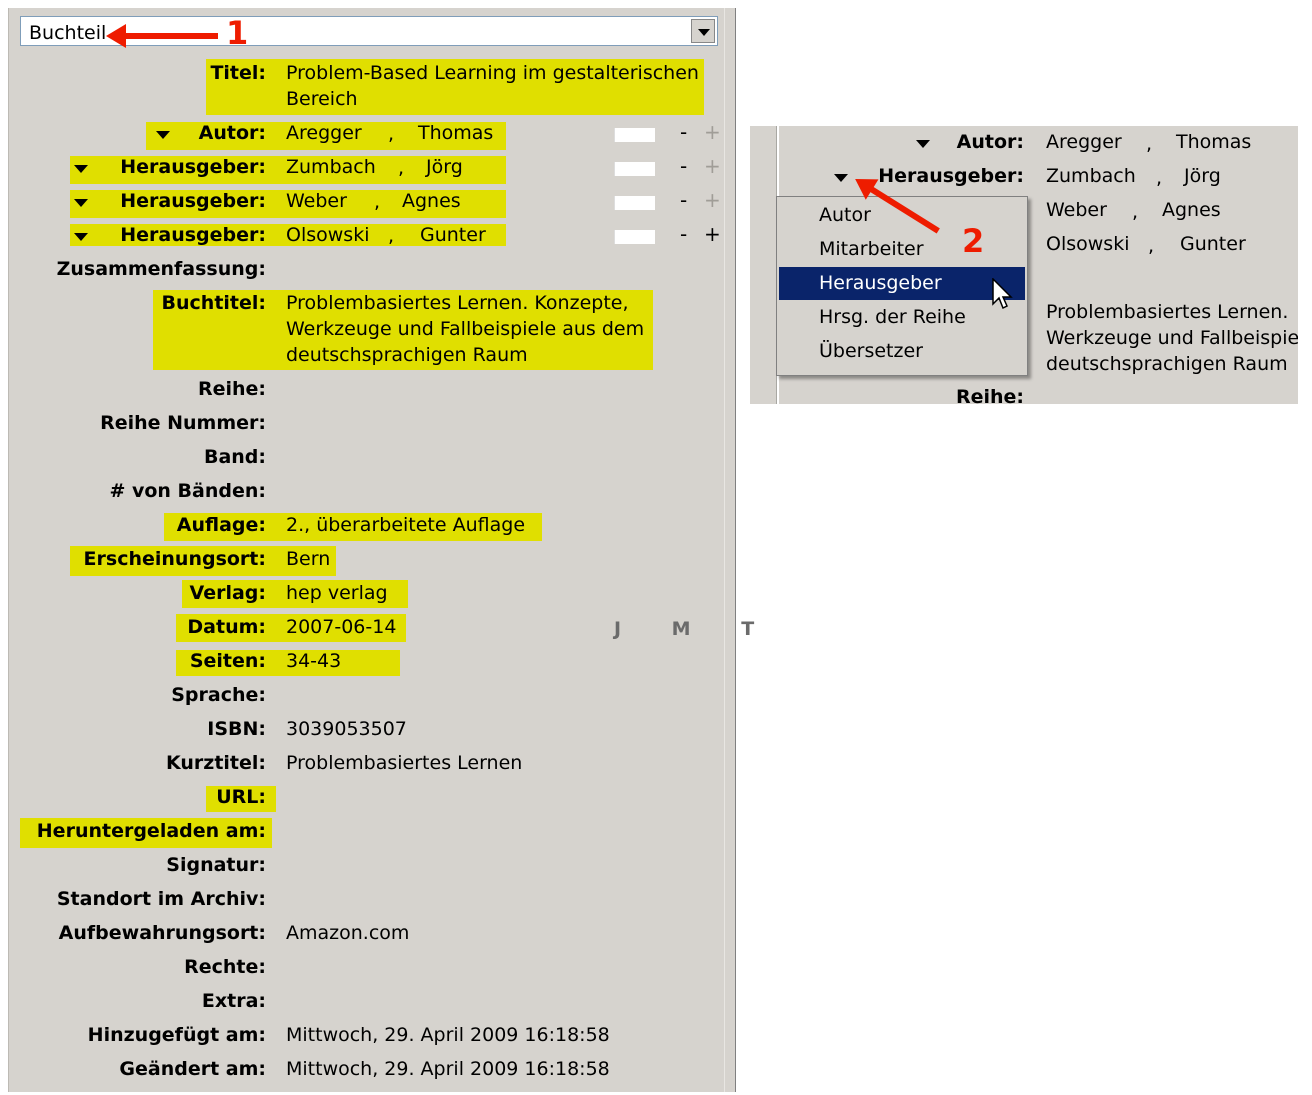 The image size is (1312, 1095). What do you see at coordinates (216, 865) in the screenshot?
I see `field-label-signatur: Signatur:` at bounding box center [216, 865].